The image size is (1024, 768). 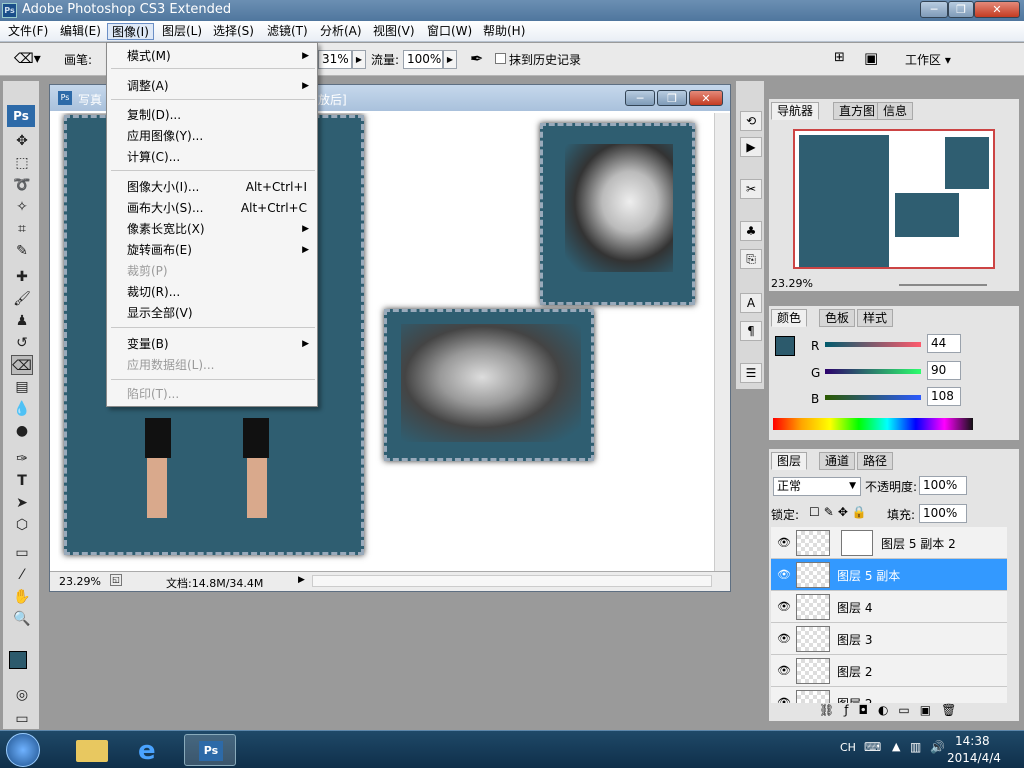 I want to click on layer-row-selected: 👁 图层 5 副本, so click(x=889, y=575).